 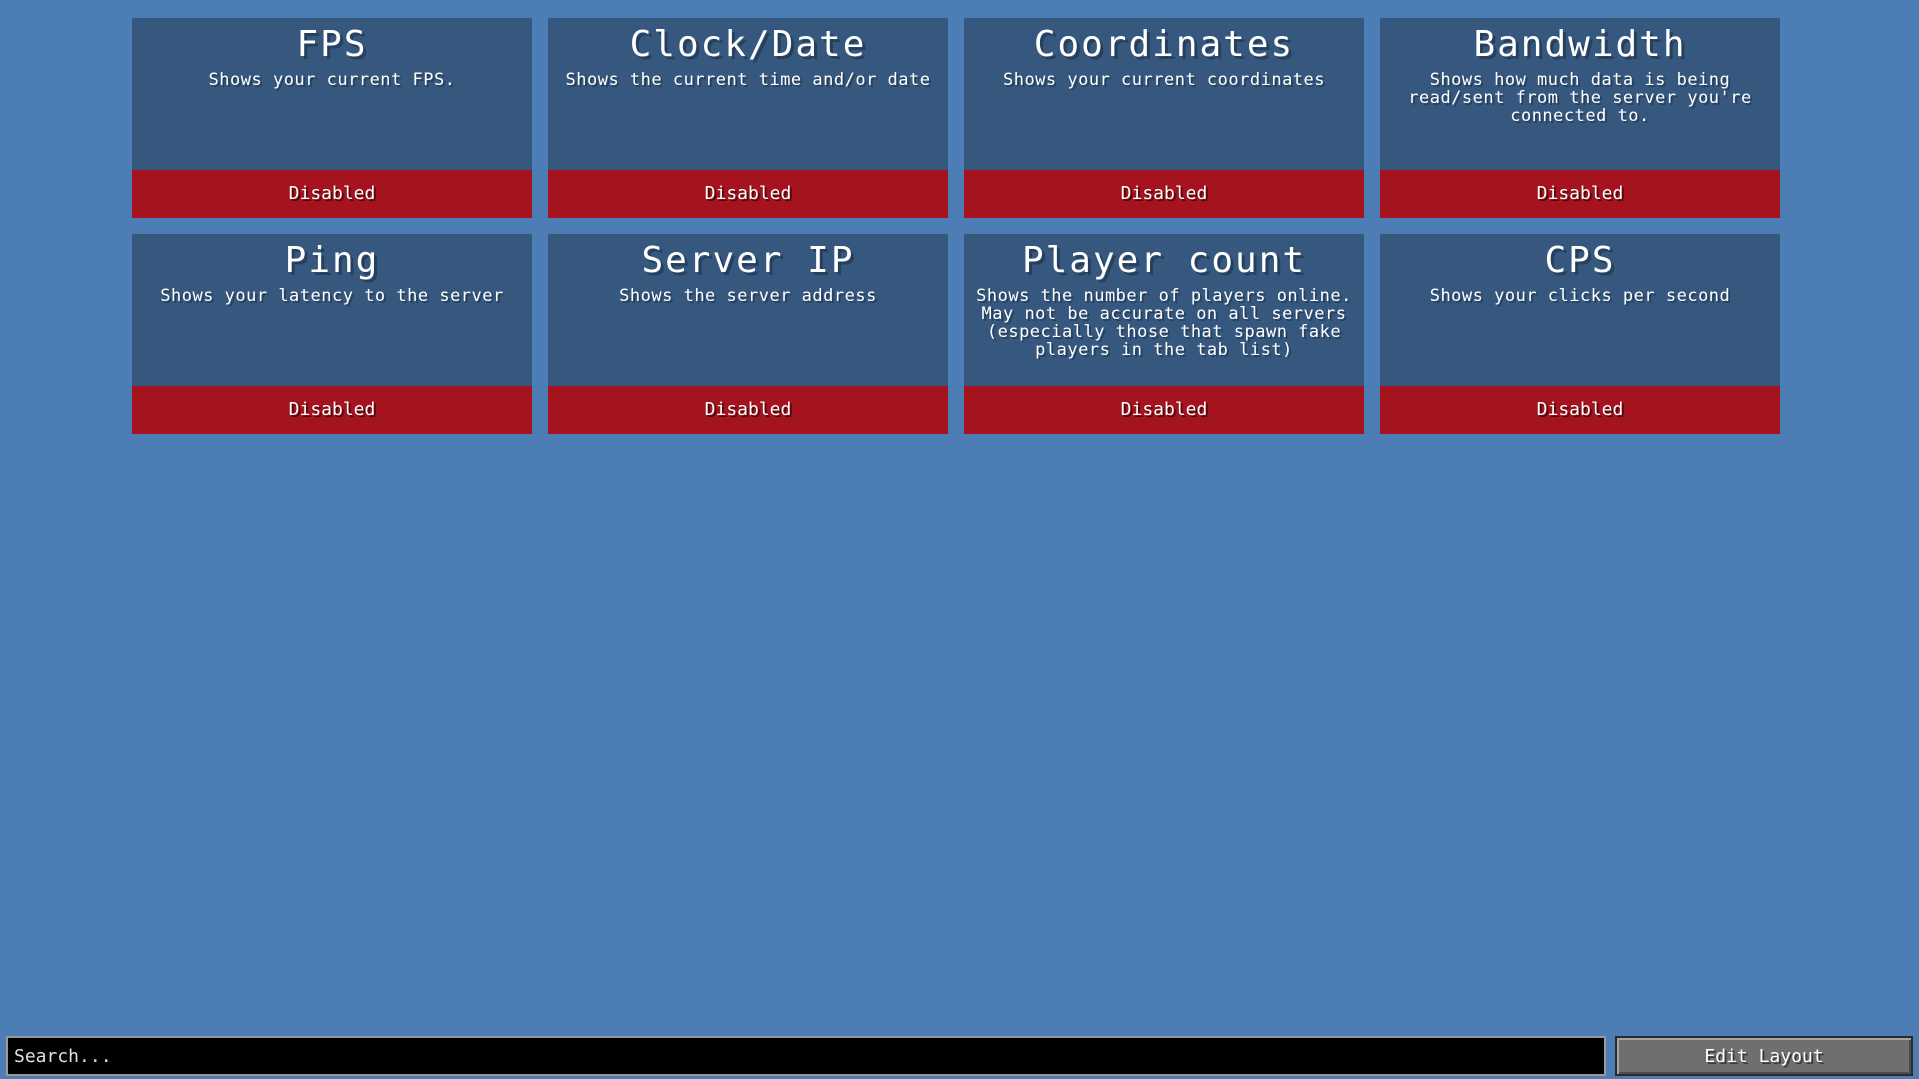 I want to click on module-description: Shows the server address, so click(x=748, y=296).